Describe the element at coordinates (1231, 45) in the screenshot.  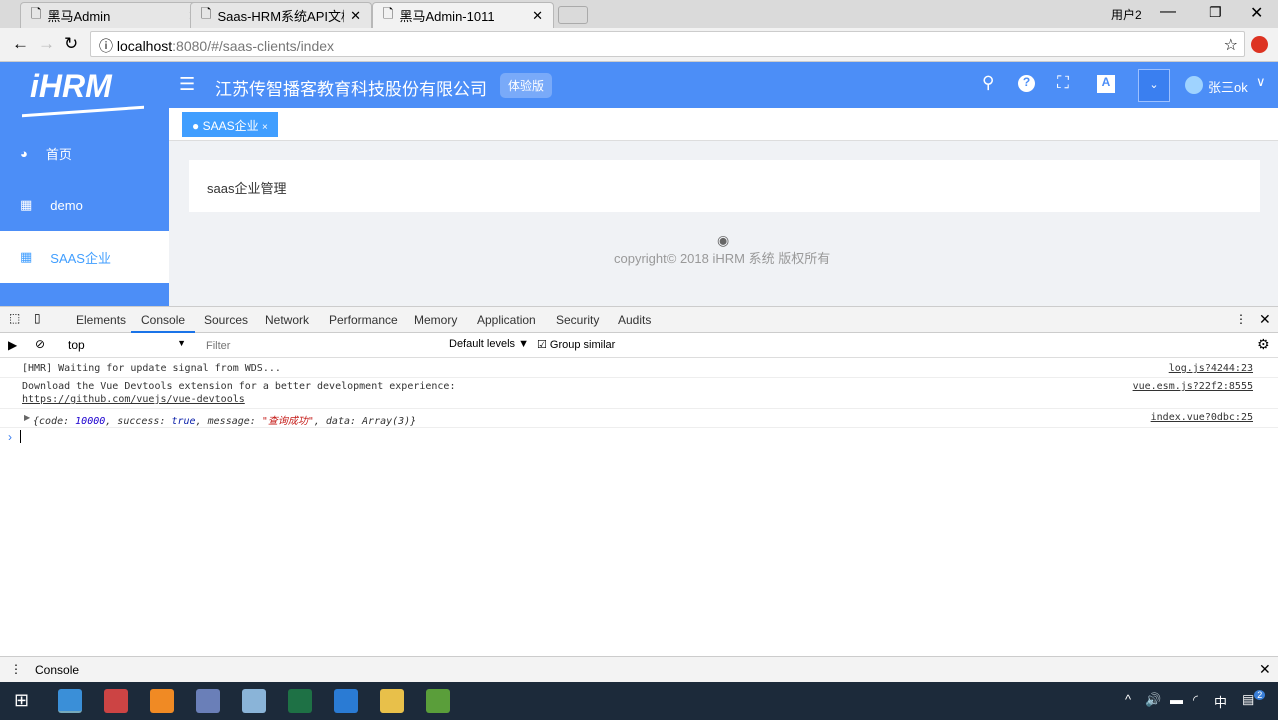
I see `bookmark-star-icon: ☆` at that location.